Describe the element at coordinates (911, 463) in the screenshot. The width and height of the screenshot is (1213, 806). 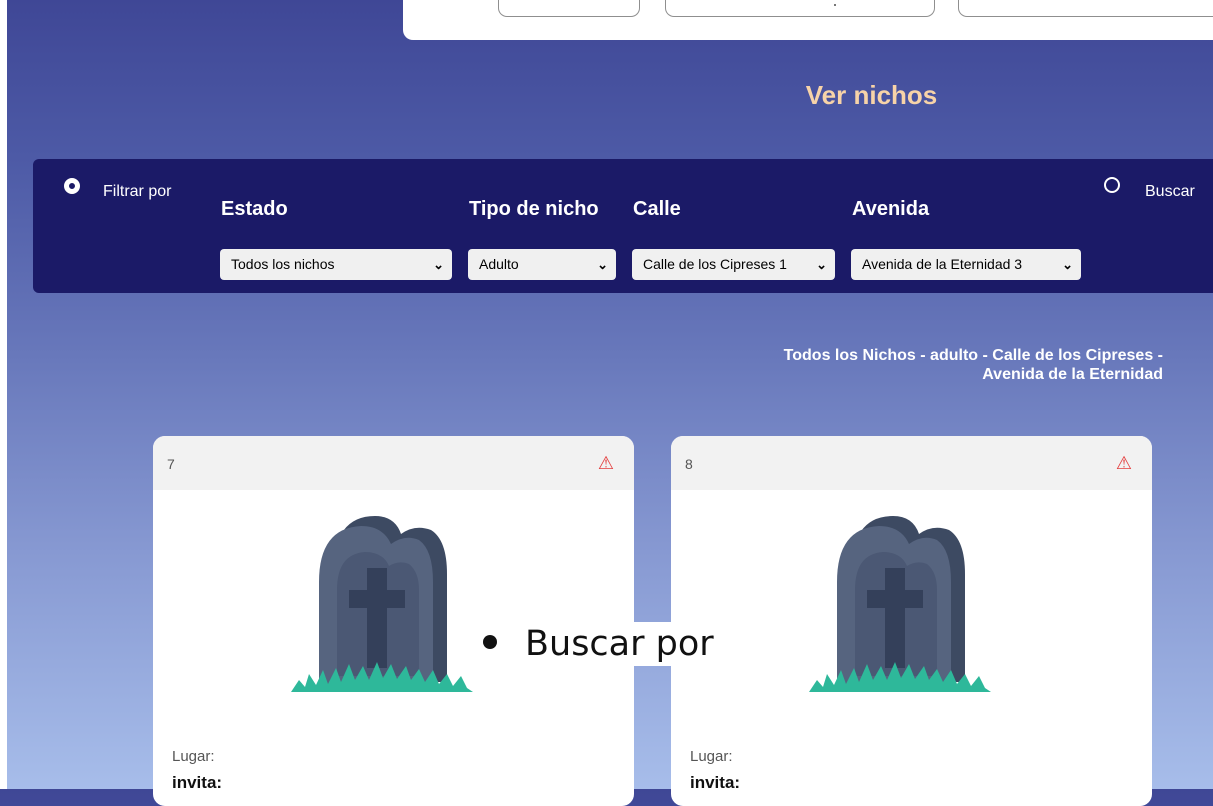
I see `card-header: 8 ⚠` at that location.